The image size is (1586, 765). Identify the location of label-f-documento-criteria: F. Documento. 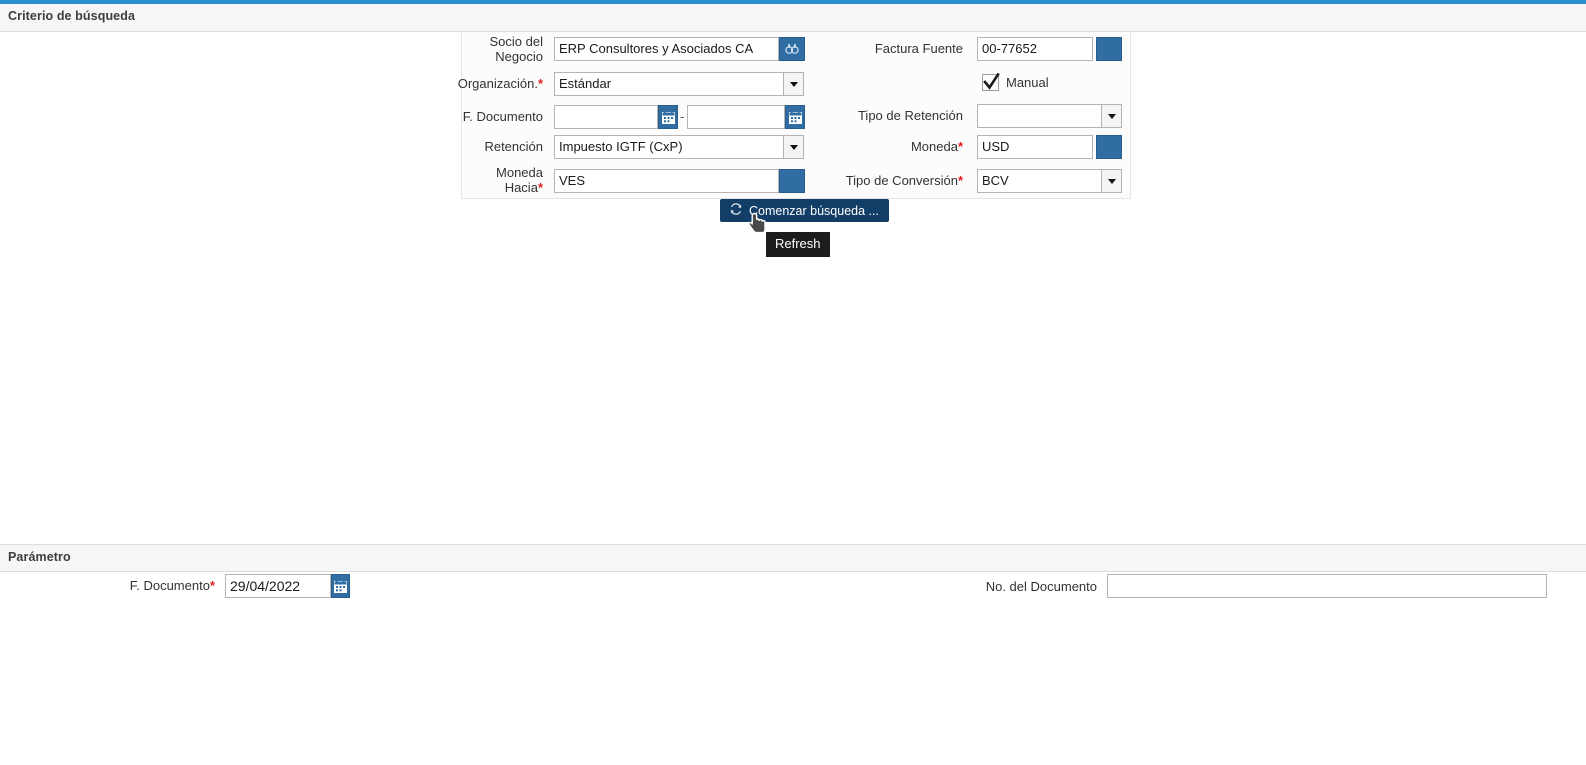
(471, 116).